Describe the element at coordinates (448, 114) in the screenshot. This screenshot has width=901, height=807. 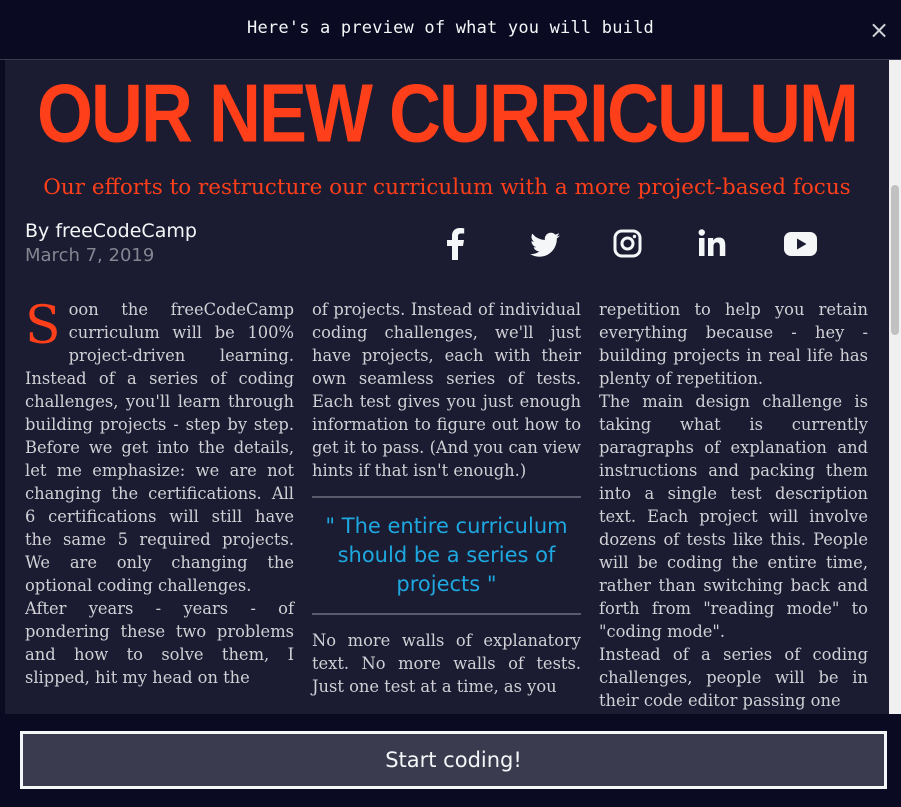
I see `article-headline: OUR NEW CURRICULUM` at that location.